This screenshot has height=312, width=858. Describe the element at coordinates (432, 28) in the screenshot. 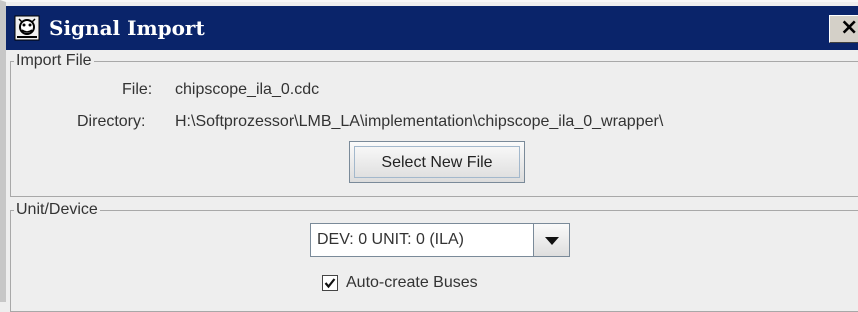

I see `title-bar: Signal Import ×` at that location.